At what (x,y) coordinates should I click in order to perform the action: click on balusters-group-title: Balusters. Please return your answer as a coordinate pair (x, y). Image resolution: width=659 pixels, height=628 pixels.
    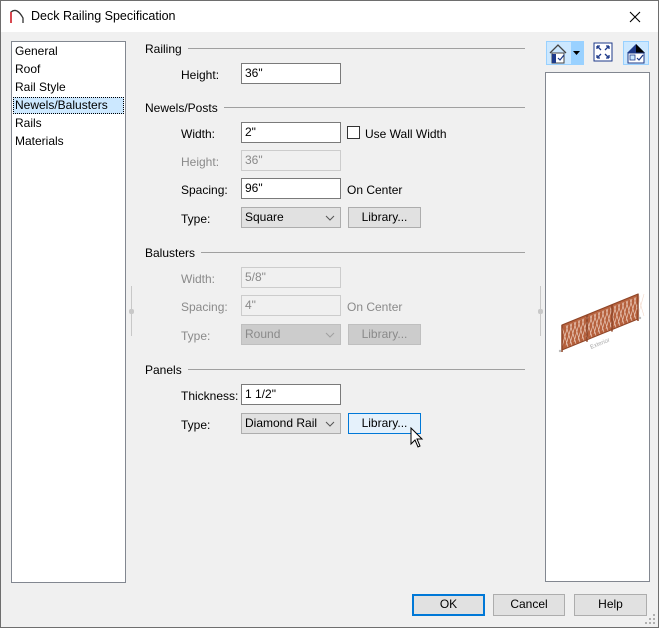
    Looking at the image, I should click on (173, 253).